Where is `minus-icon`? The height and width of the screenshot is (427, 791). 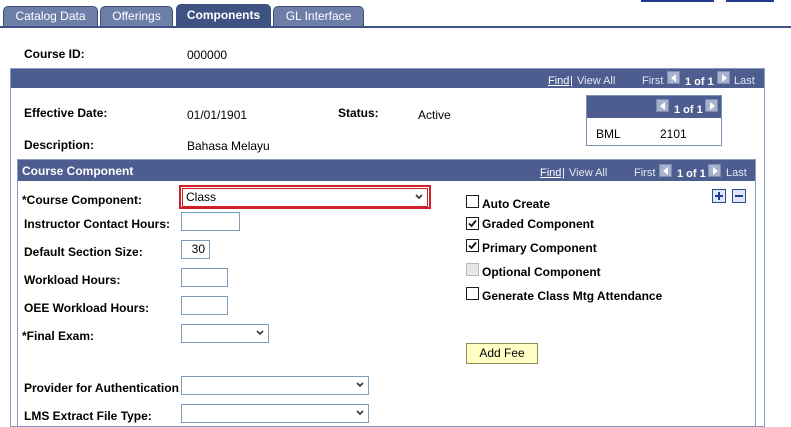 minus-icon is located at coordinates (739, 196).